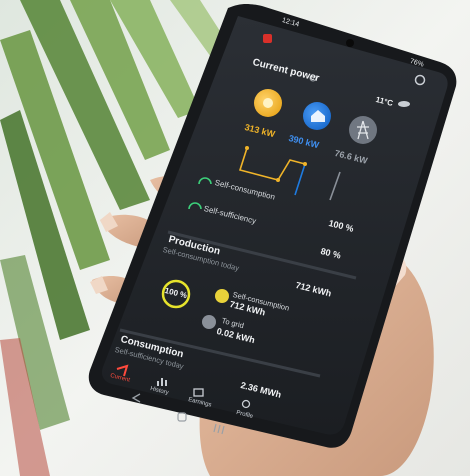 This screenshot has height=476, width=470. I want to click on to-grid-dot, so click(209, 322).